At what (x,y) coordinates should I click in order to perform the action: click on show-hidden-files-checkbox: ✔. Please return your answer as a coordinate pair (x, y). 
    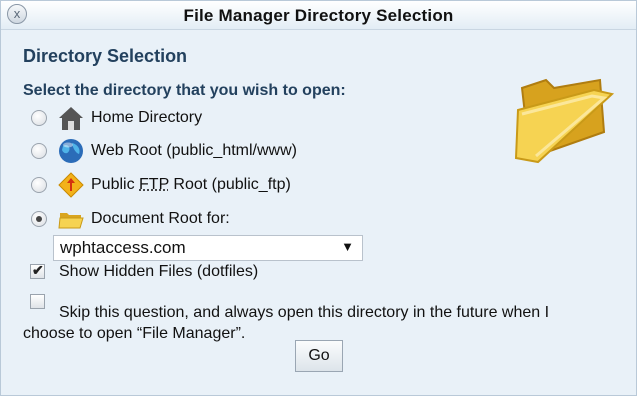
    Looking at the image, I should click on (37, 270).